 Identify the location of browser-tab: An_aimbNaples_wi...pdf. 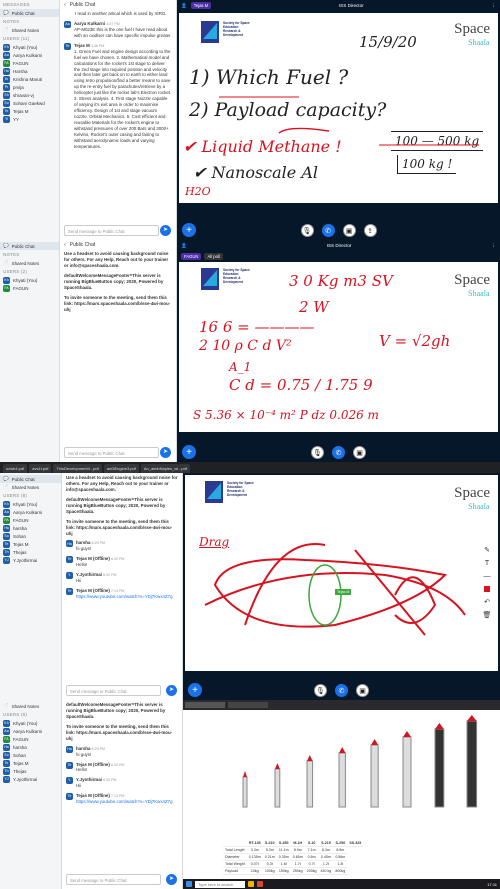
(165, 468).